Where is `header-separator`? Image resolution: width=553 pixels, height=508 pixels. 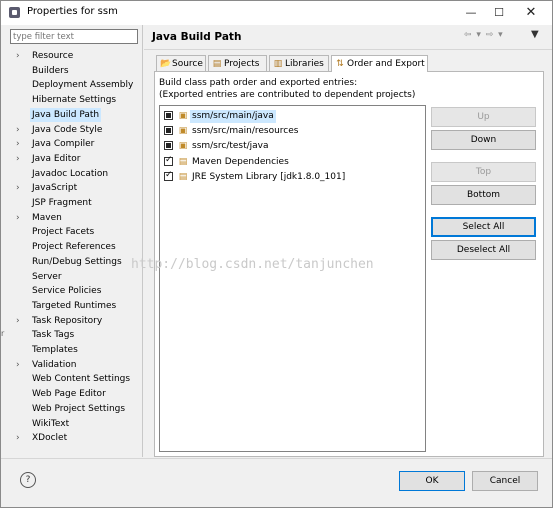
header-separator is located at coordinates (348, 49).